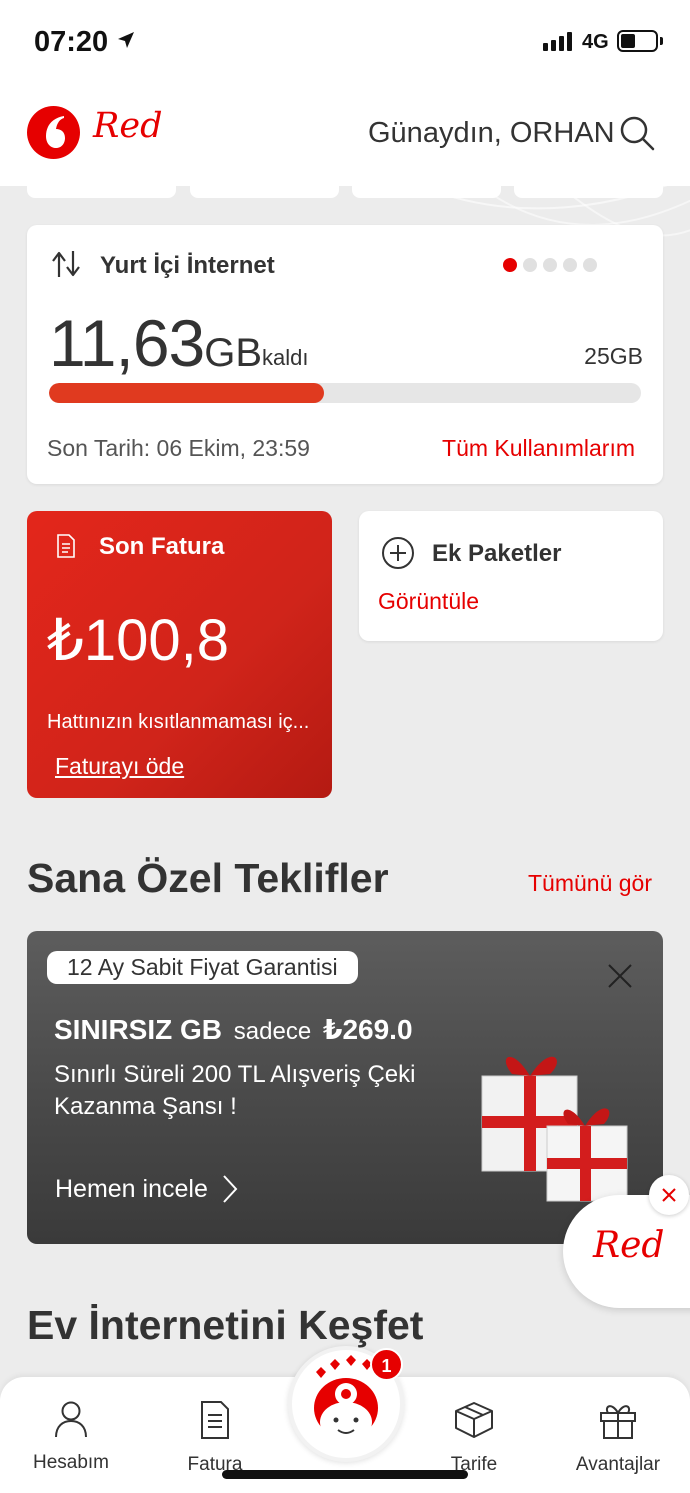 The height and width of the screenshot is (1493, 690). Describe the element at coordinates (138, 640) in the screenshot. I see `invoice-amount: ₺100,8` at that location.